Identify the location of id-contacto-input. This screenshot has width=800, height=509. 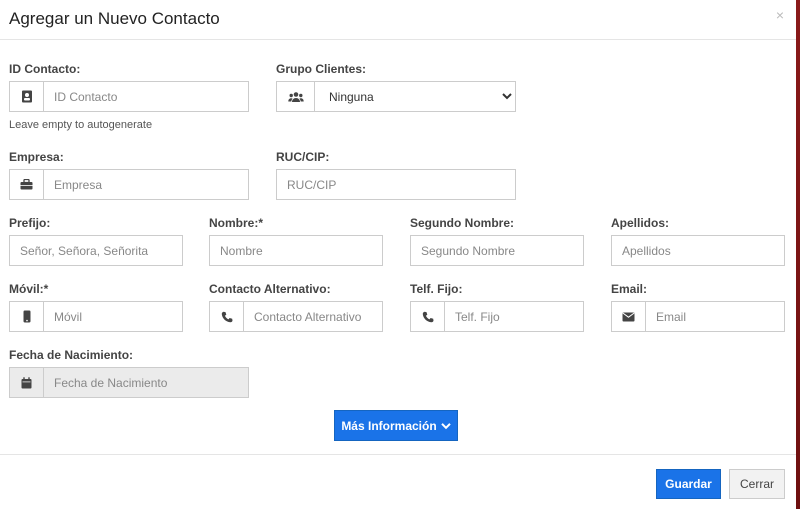
(146, 96).